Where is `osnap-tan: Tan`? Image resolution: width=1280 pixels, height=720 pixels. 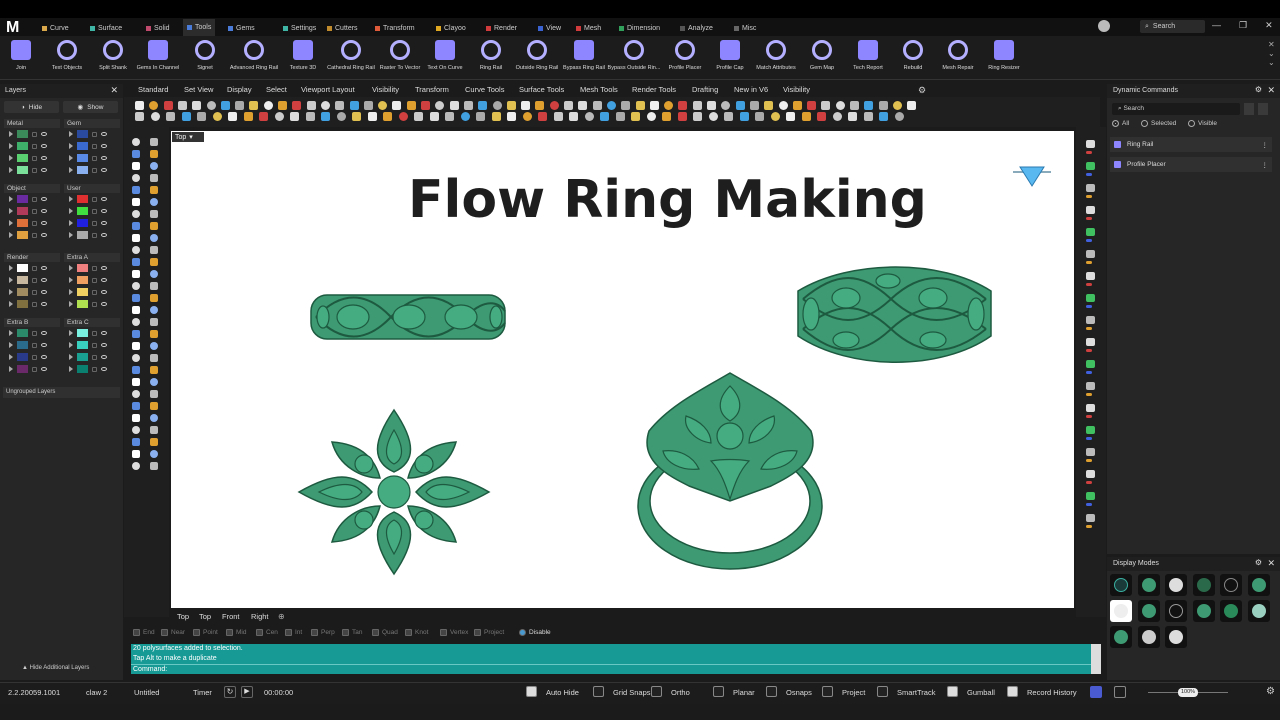
osnap-tan: Tan is located at coordinates (352, 632).